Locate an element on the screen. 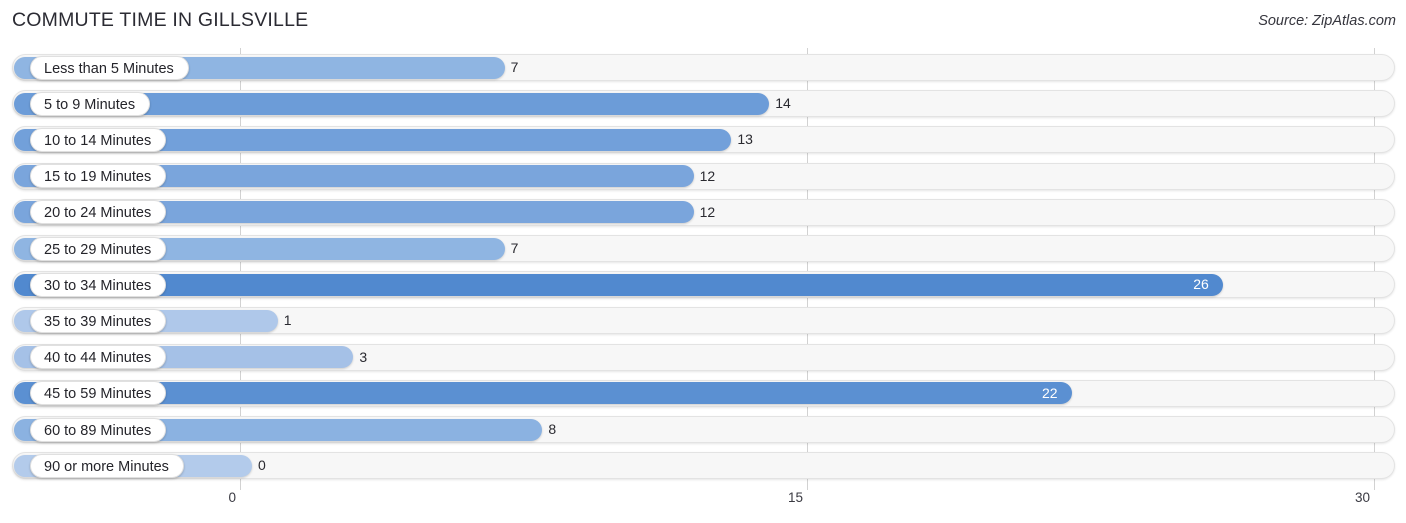  bar-row: 40 to 44 Minutes 3 is located at coordinates (703, 357).